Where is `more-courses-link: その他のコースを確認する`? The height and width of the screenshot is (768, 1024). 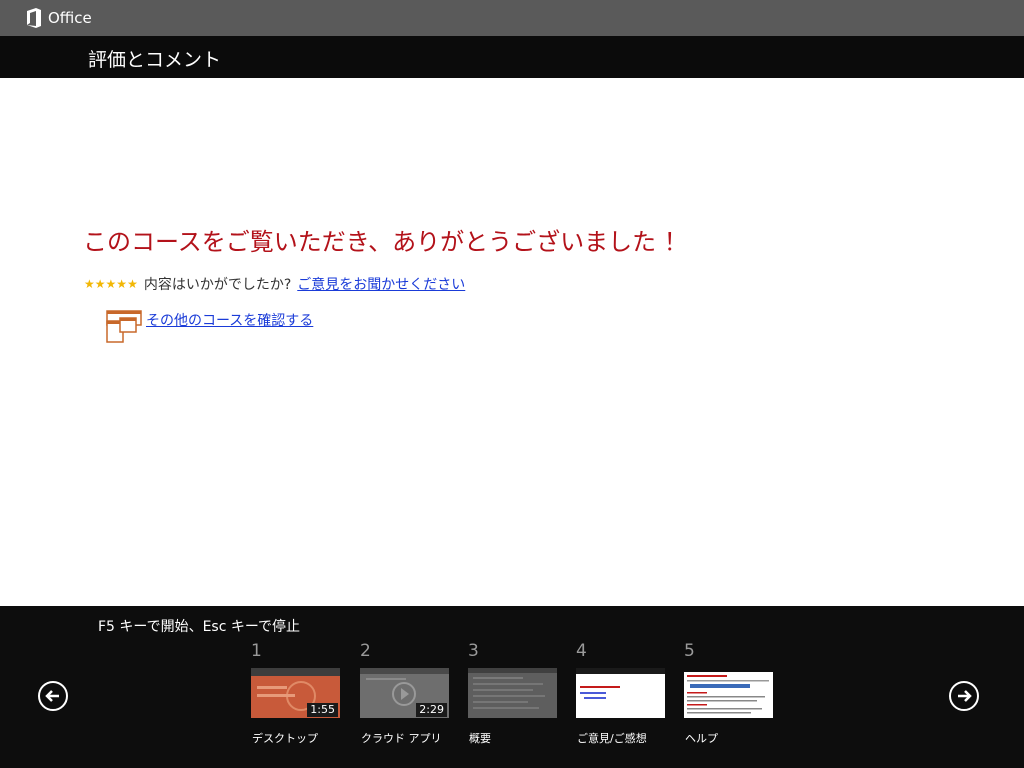
more-courses-link: その他のコースを確認する is located at coordinates (229, 320).